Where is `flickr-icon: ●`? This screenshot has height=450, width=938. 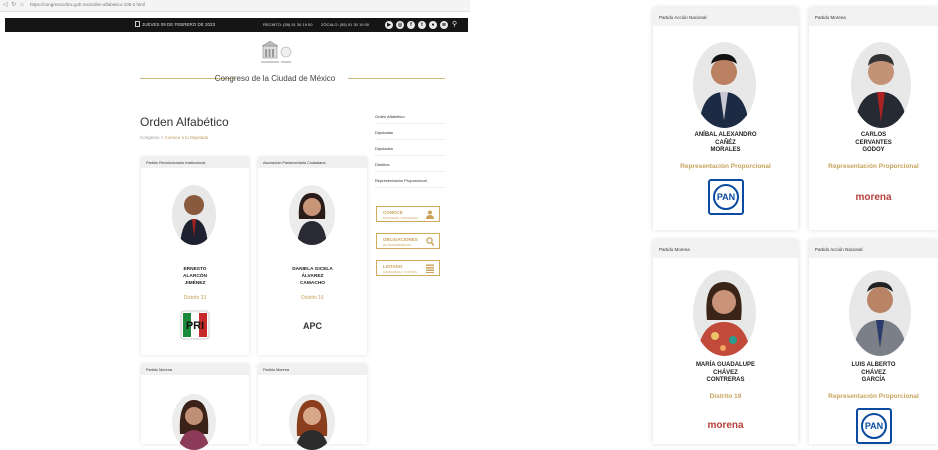
flickr-icon: ● is located at coordinates (433, 25).